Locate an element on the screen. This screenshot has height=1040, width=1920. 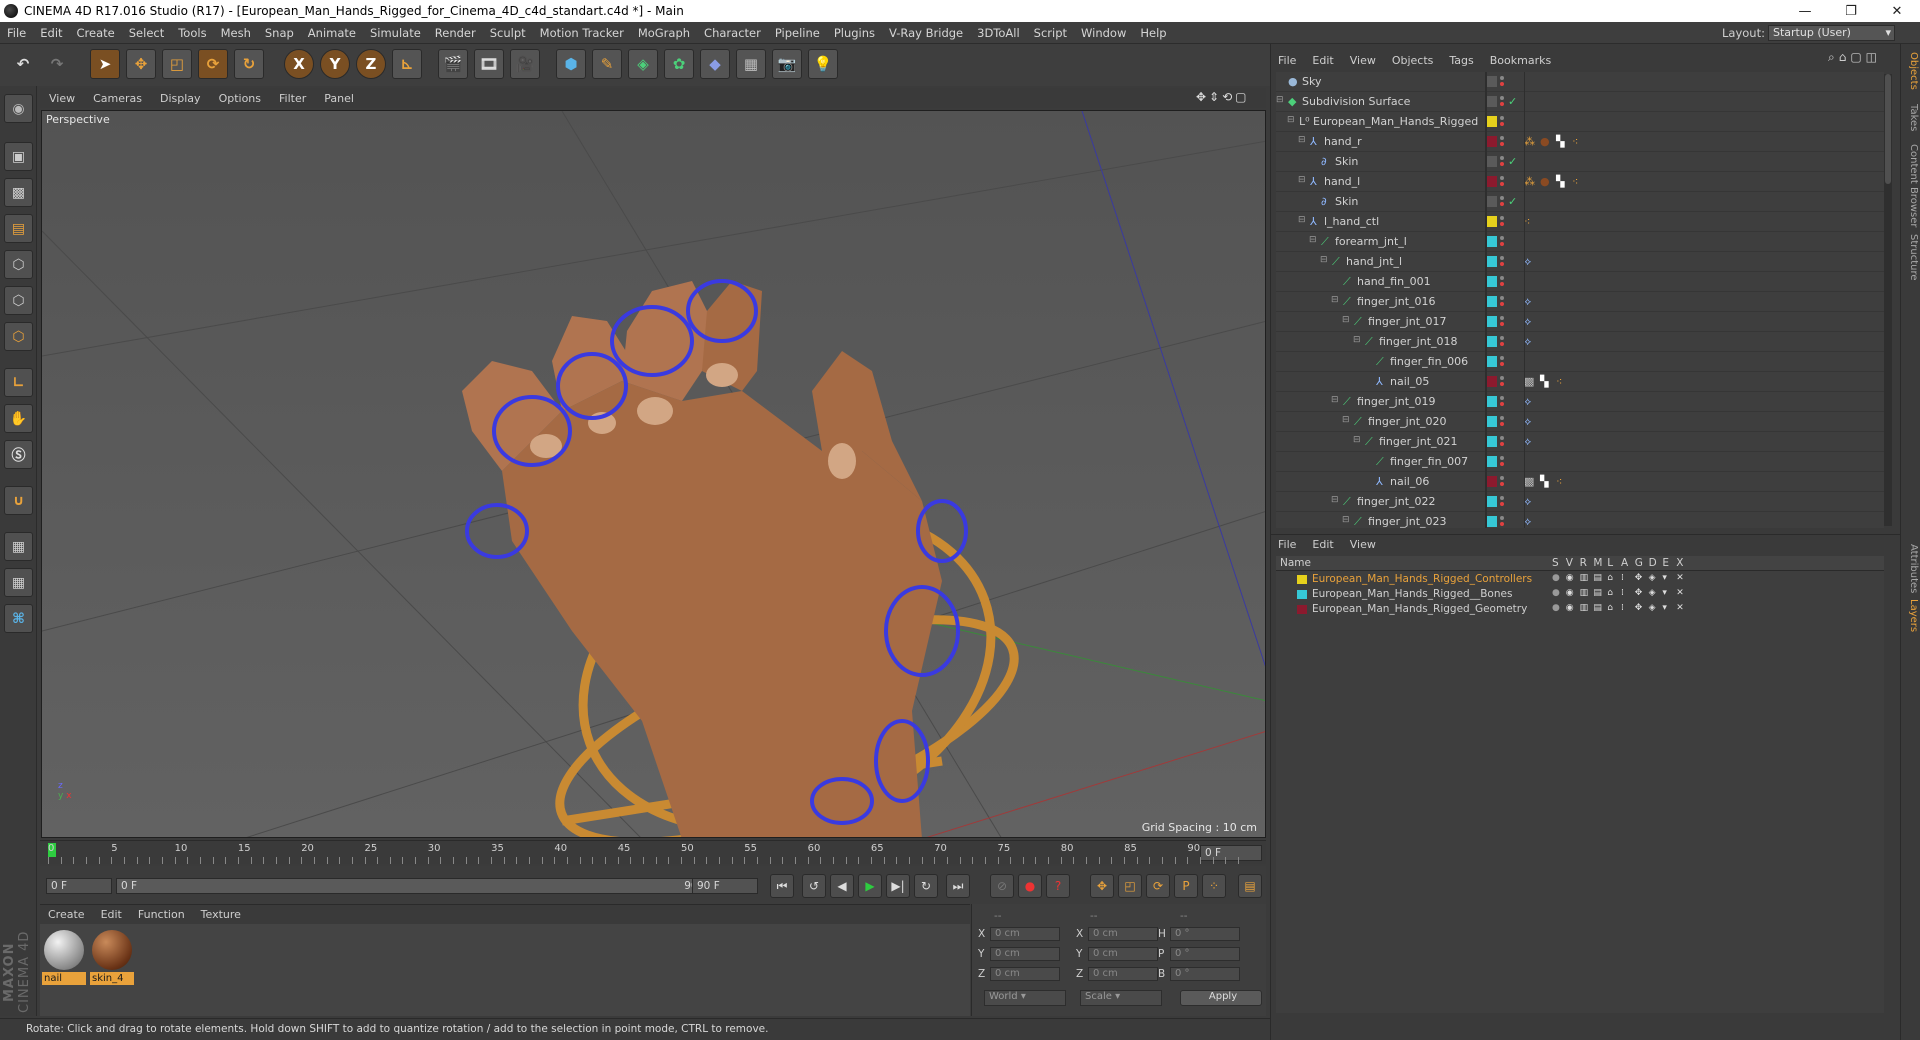
key-scale-icon: ◰ is located at coordinates (1130, 886).